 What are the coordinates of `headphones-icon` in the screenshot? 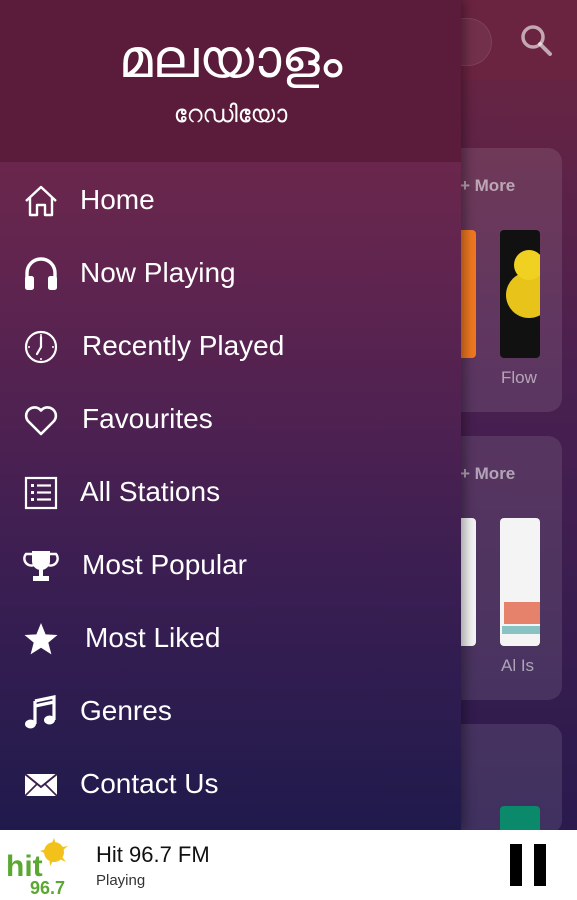 It's located at (41, 273).